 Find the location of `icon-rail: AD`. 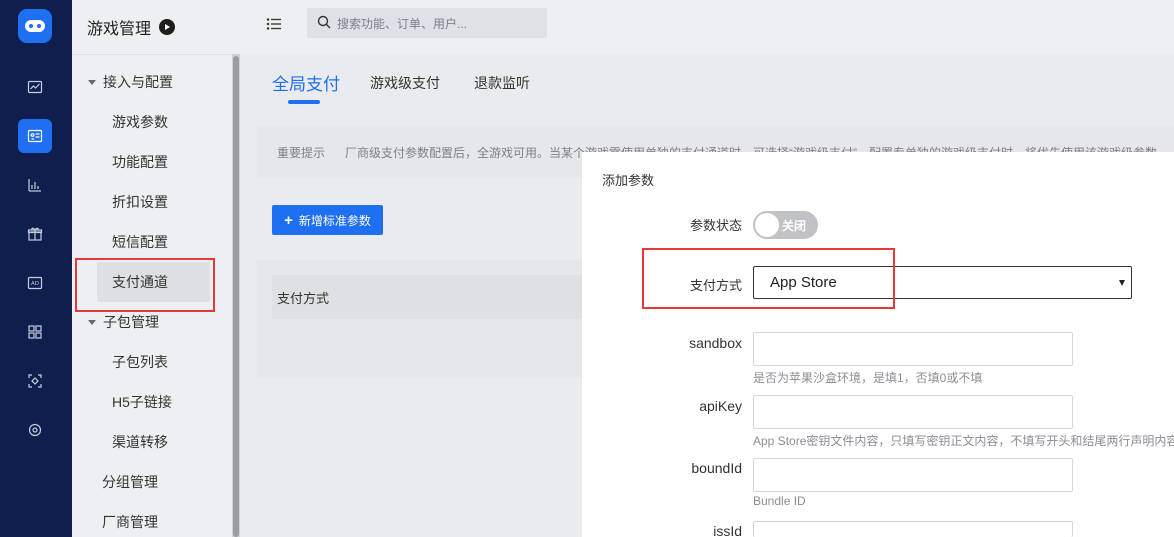

icon-rail: AD is located at coordinates (36, 268).